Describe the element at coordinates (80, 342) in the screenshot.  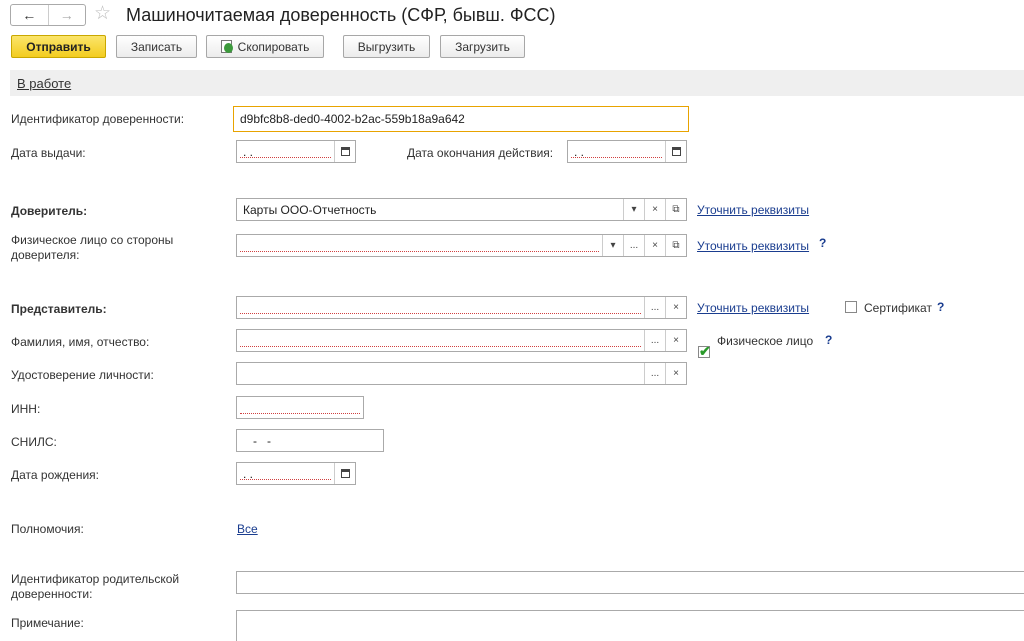
I see `fio-label: Фамилия, имя, отчество:` at that location.